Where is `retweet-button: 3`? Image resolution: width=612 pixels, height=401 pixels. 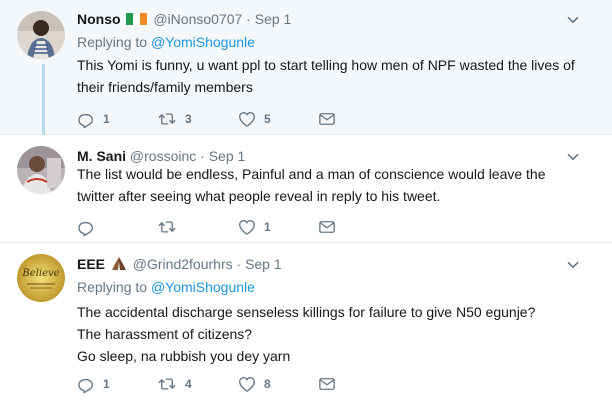
retweet-button: 3 is located at coordinates (174, 119).